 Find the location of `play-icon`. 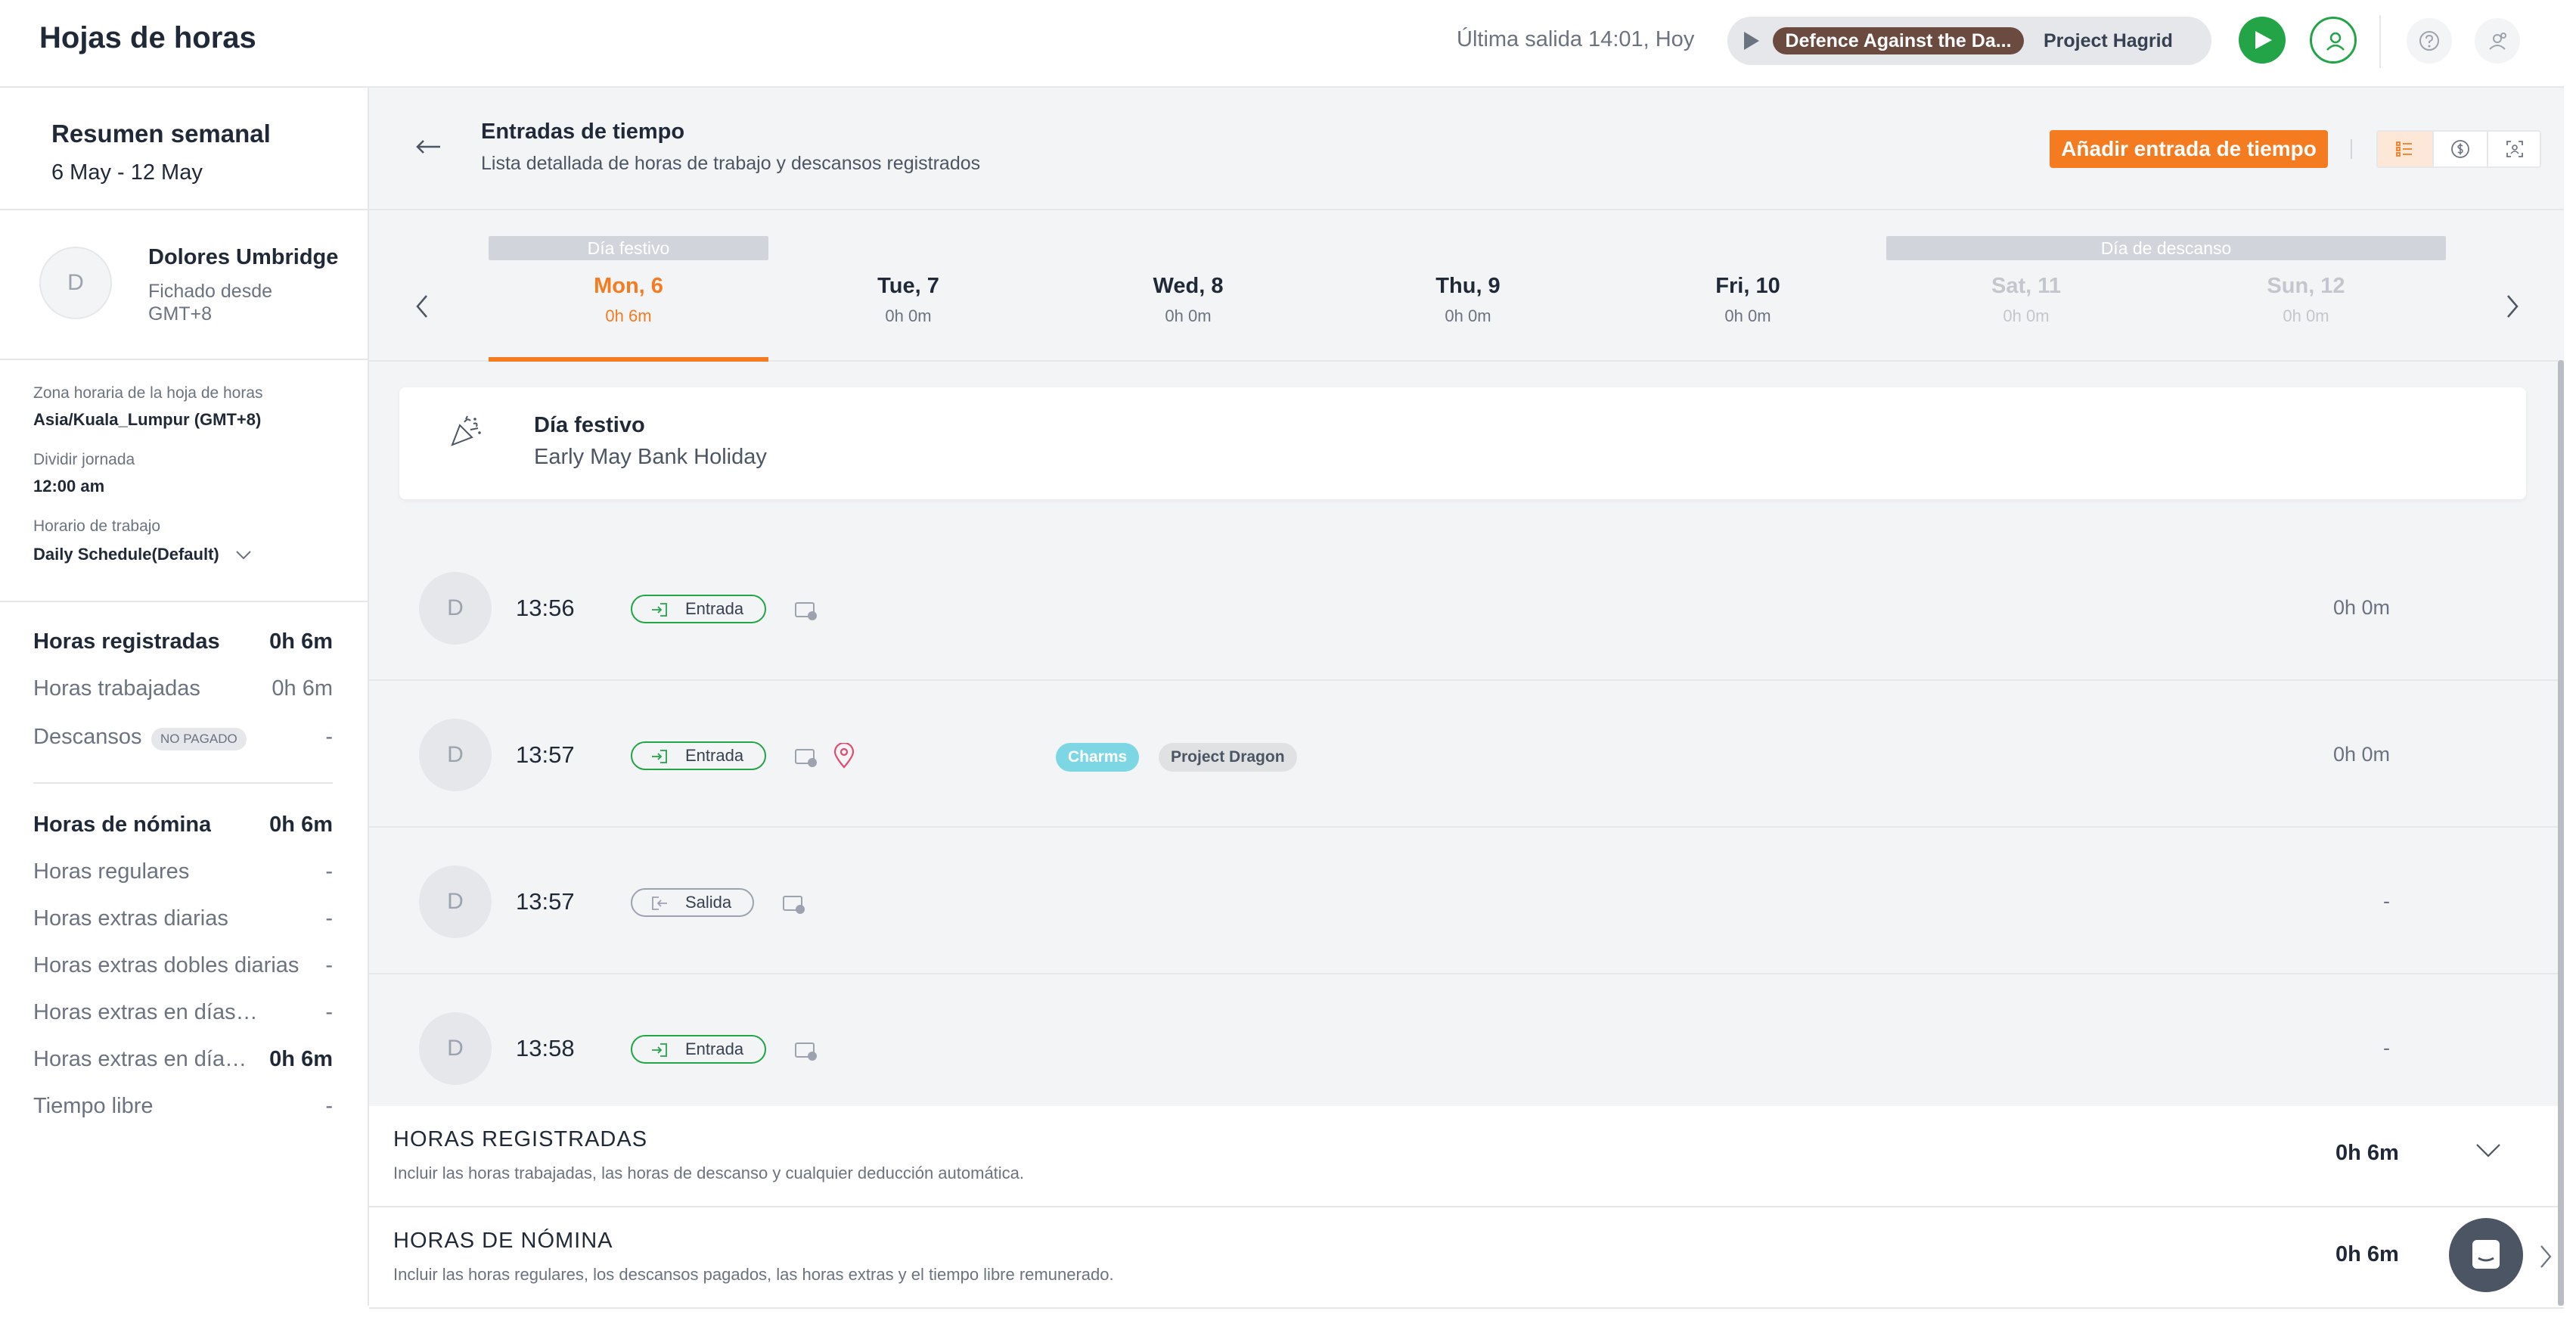

play-icon is located at coordinates (2263, 40).